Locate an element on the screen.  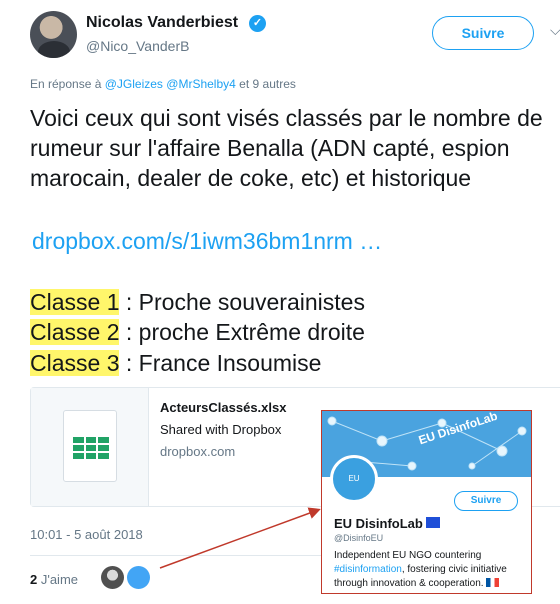
reply-mention-2: @MrShelby4 is located at coordinates (201, 84).